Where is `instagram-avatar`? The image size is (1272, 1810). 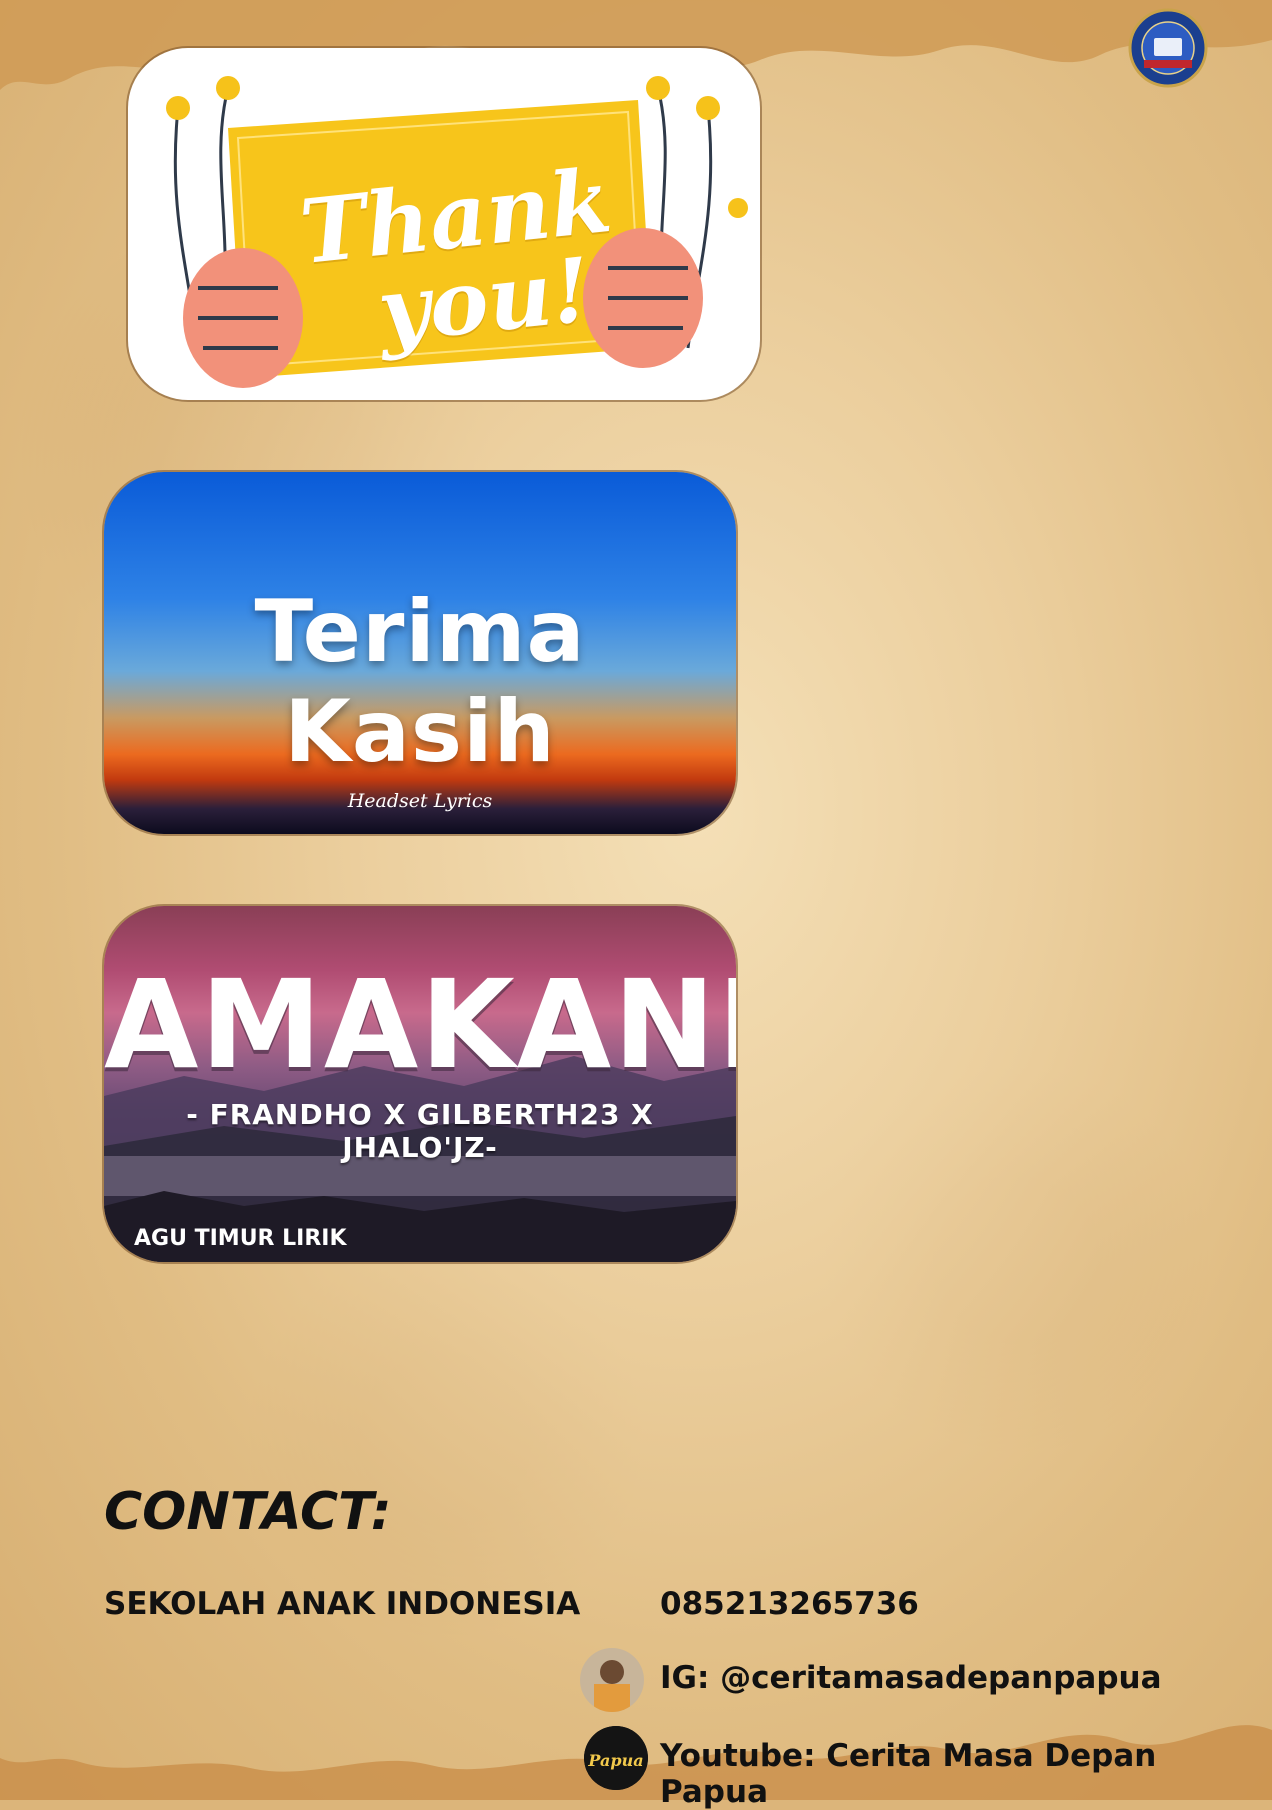
instagram-avatar is located at coordinates (612, 1680).